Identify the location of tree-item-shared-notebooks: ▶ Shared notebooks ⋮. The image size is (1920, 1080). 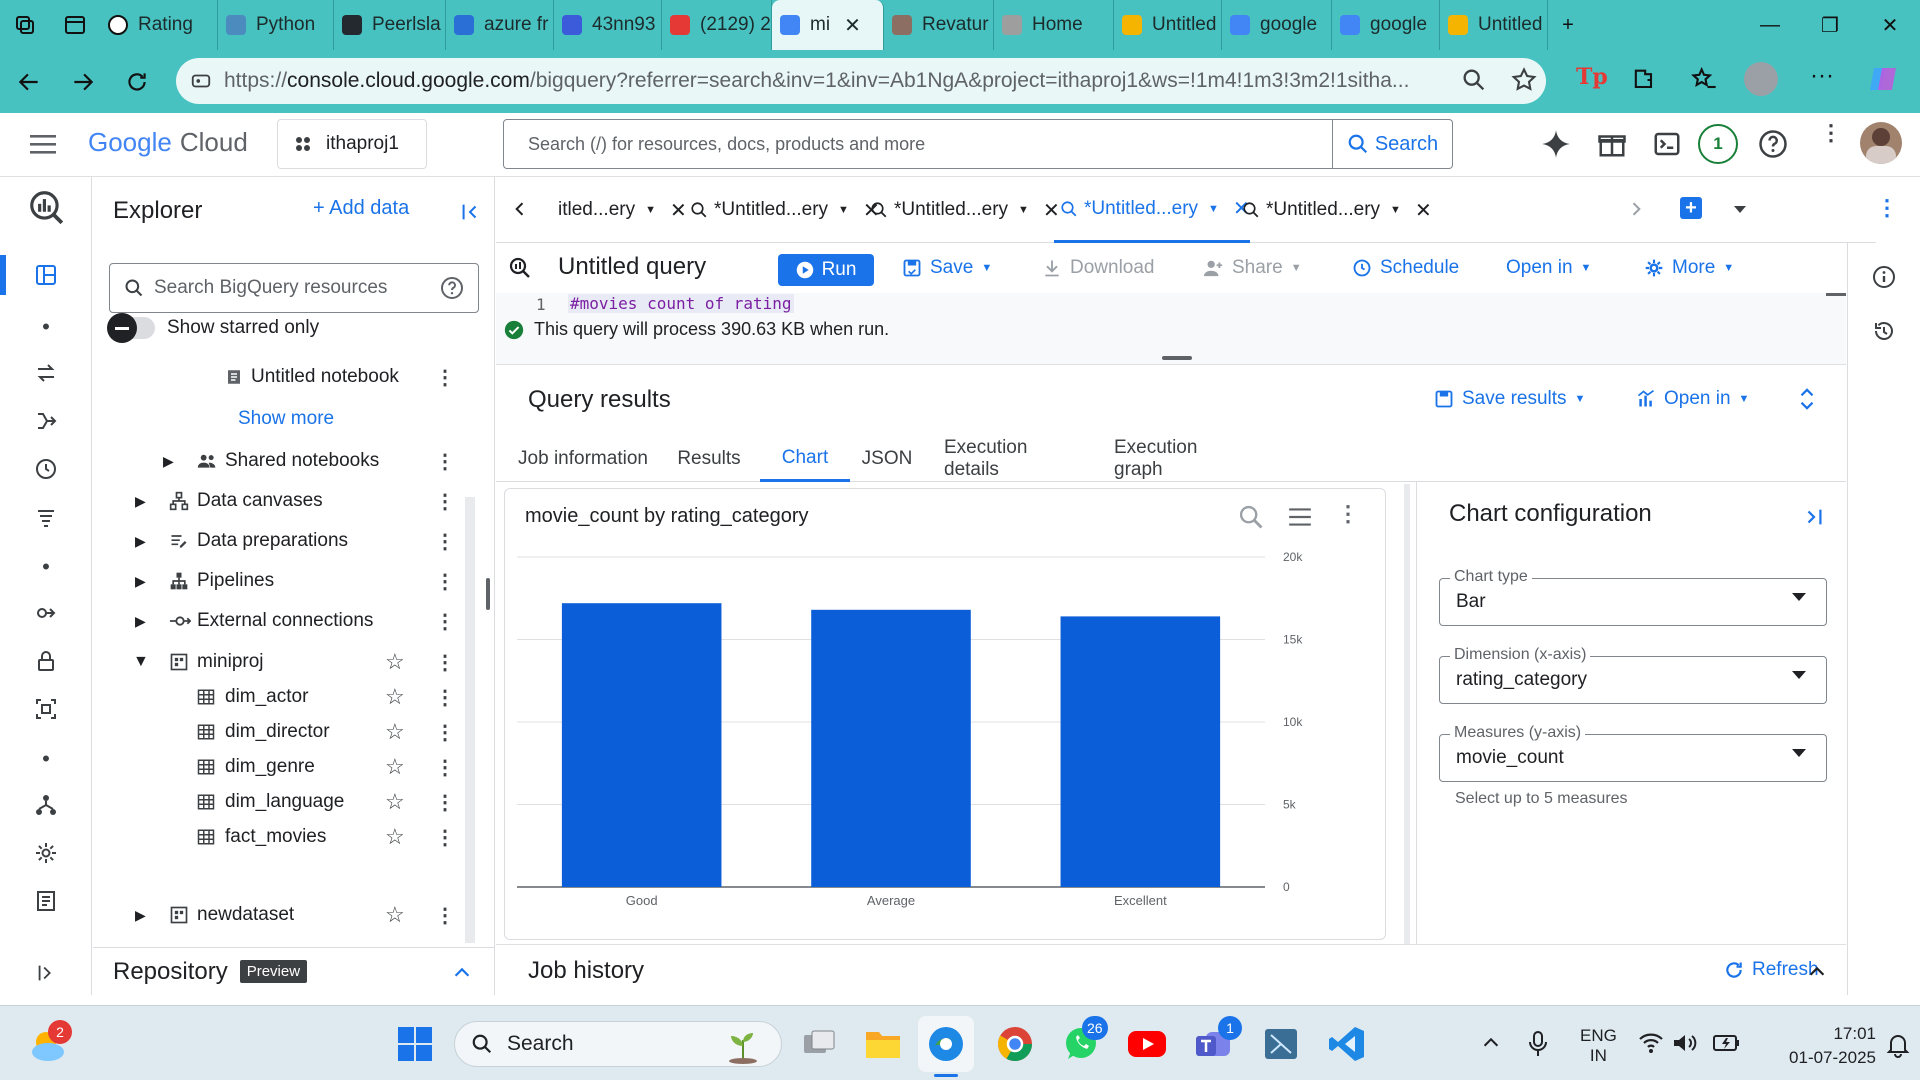
(294, 461).